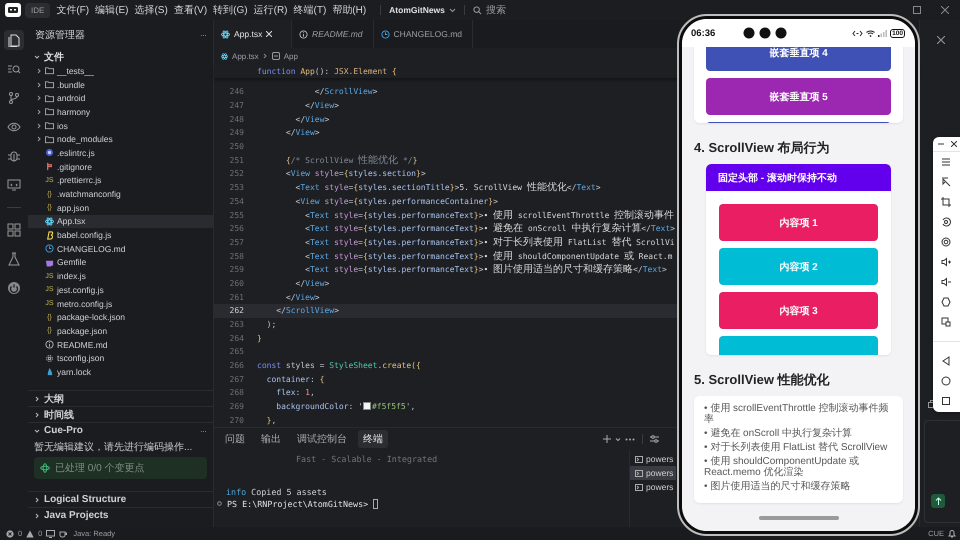  What do you see at coordinates (120, 263) in the screenshot?
I see `file-item: Gemfile` at bounding box center [120, 263].